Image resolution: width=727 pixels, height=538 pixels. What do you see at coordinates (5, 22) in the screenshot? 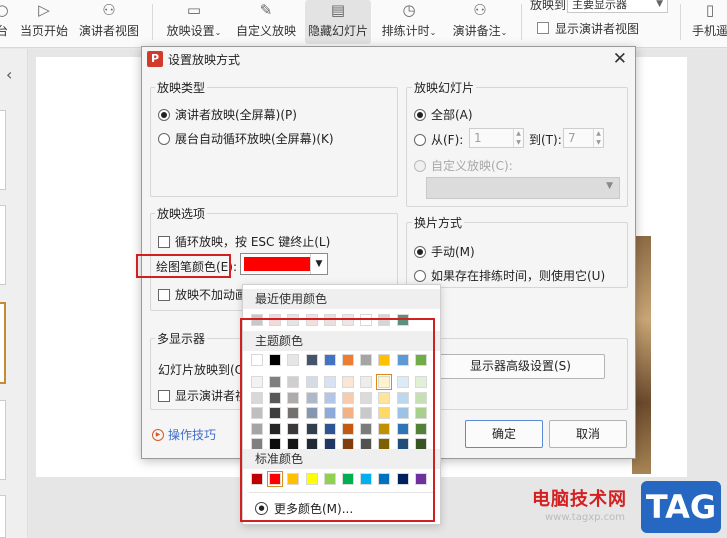
I see `ribbon-button-start: ○ 台` at bounding box center [5, 22].